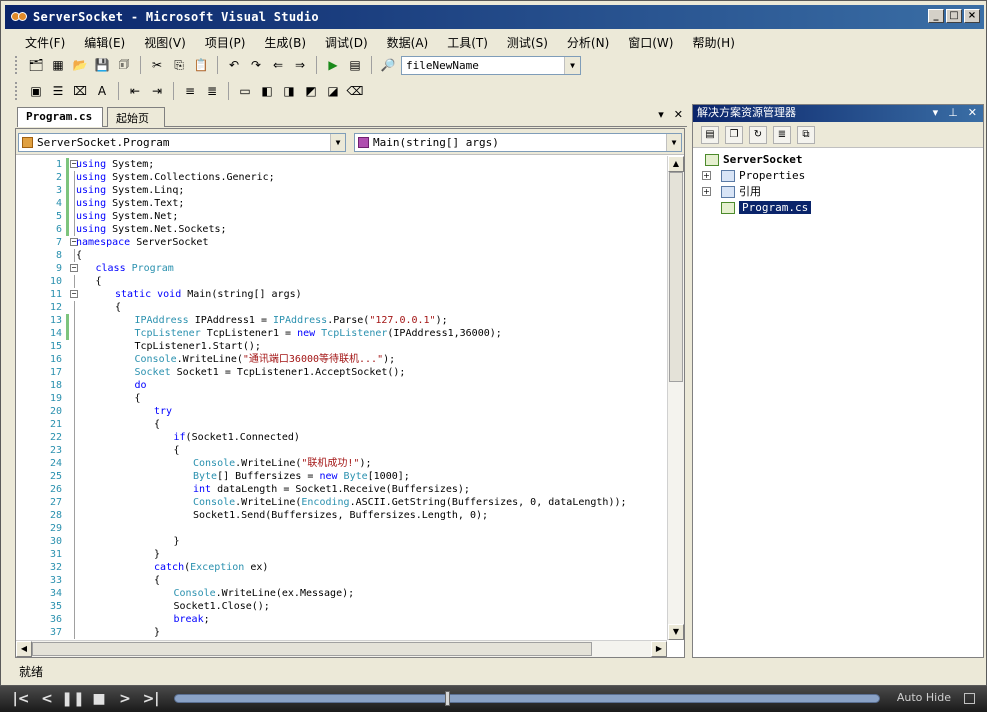 This screenshot has height=712, width=987. Describe the element at coordinates (341, 385) in the screenshot. I see `code-line: 18 do` at that location.